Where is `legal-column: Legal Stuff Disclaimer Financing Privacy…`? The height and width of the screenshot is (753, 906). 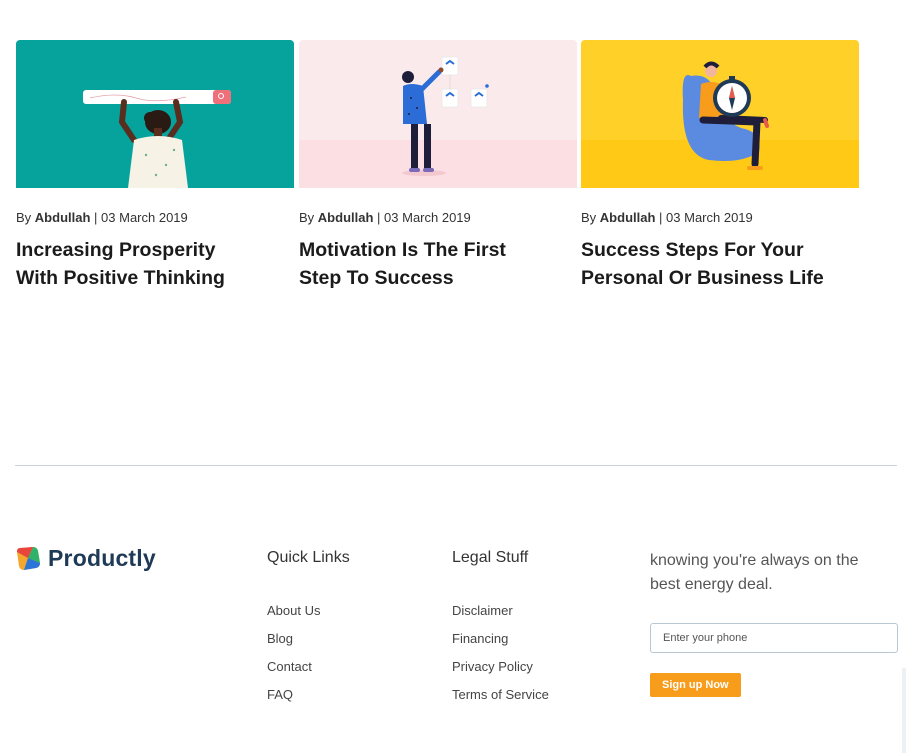
legal-column: Legal Stuff Disclaimer Financing Privacy… is located at coordinates (500, 632).